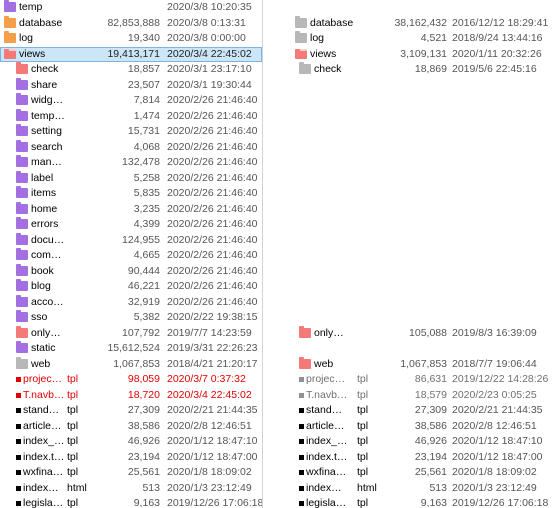  What do you see at coordinates (500, 379) in the screenshot?
I see `item-modified-date: 2019/12/22 14:28:26` at bounding box center [500, 379].